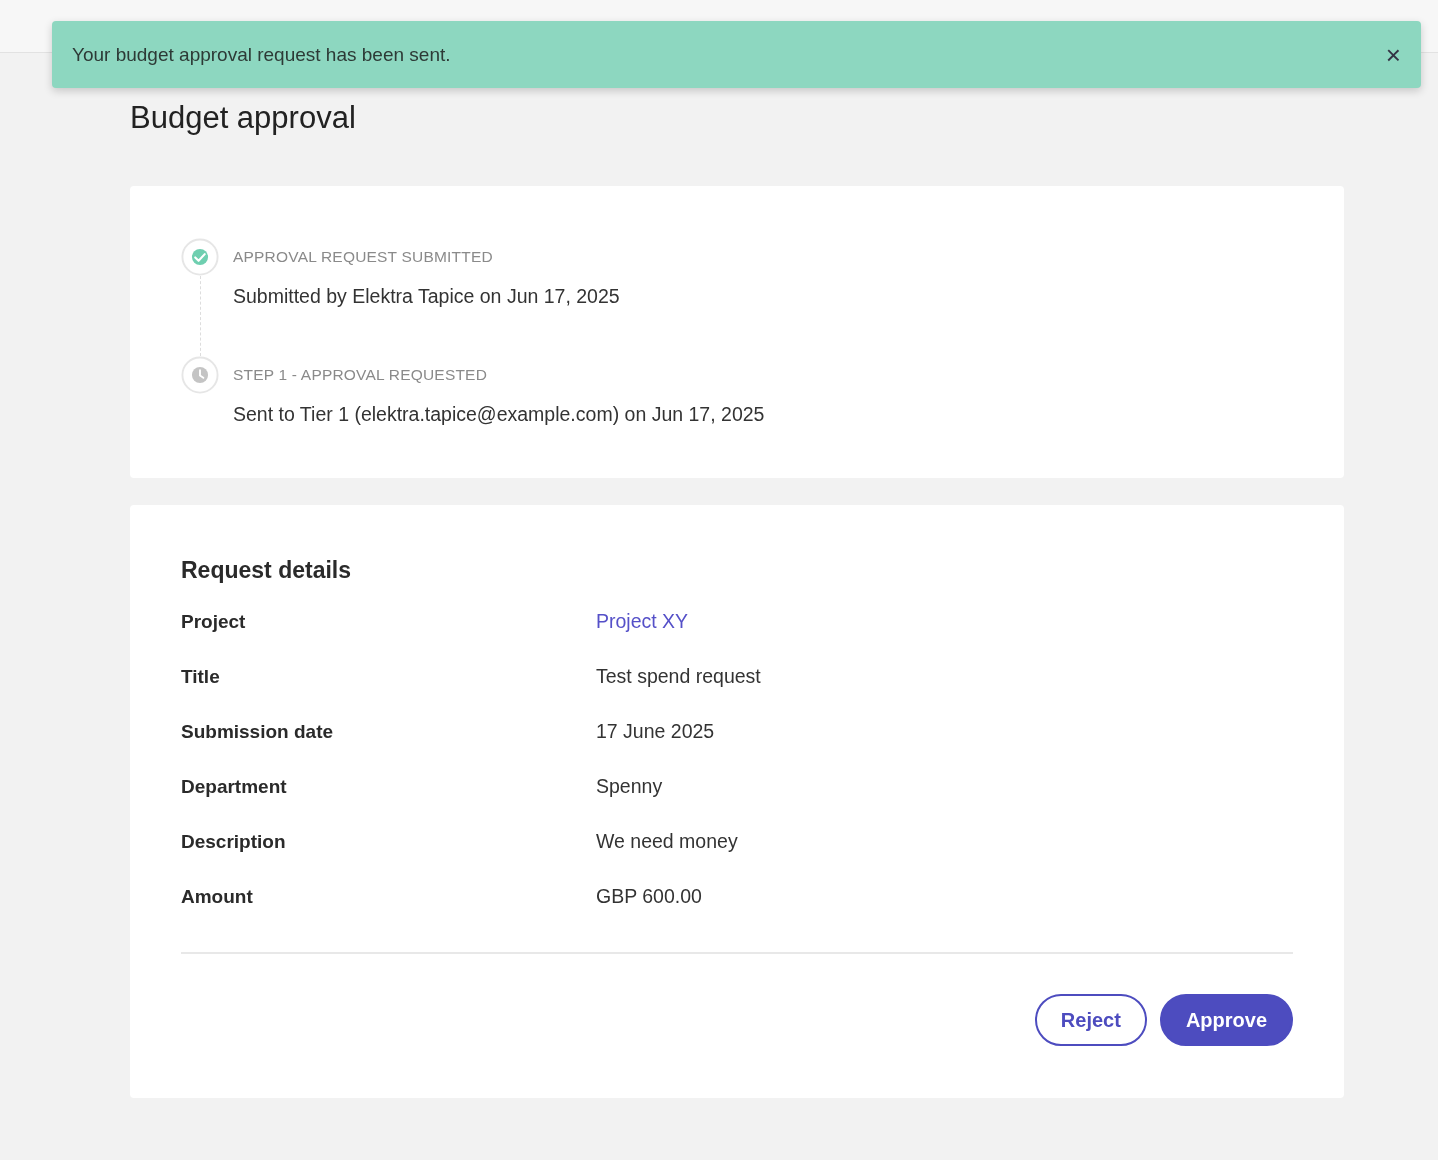 The width and height of the screenshot is (1438, 1160). I want to click on field-value: GBP 600.00, so click(649, 896).